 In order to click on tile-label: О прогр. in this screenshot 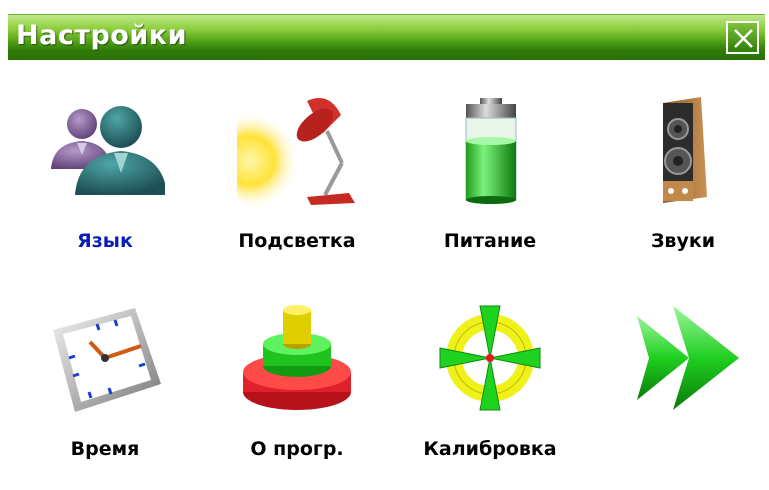, I will do `click(297, 449)`.